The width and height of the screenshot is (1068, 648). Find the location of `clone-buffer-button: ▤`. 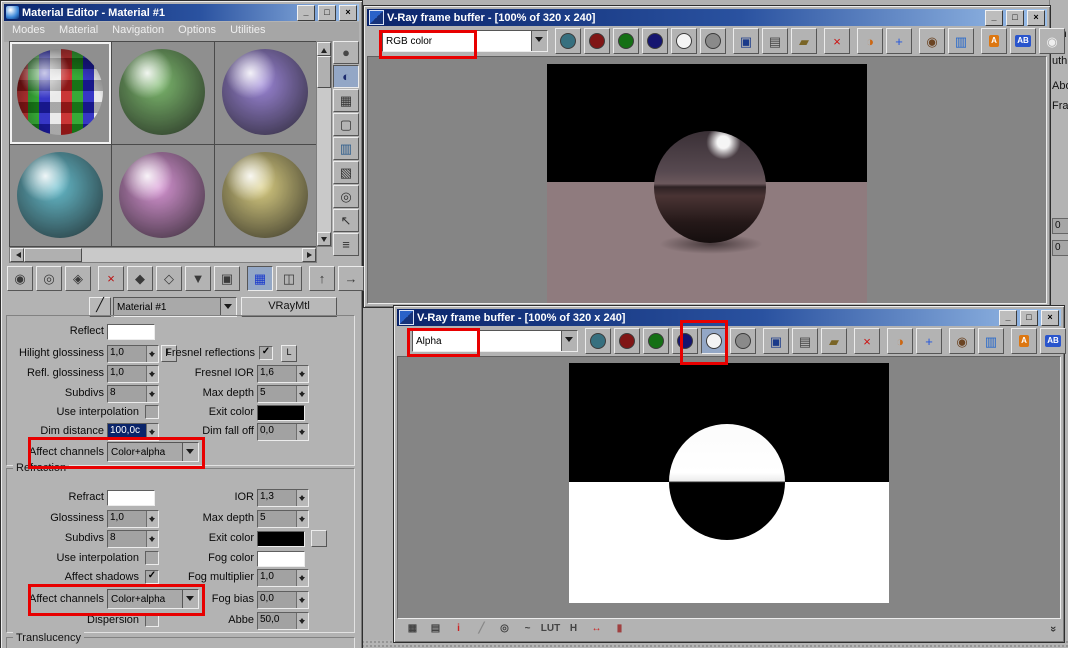

clone-buffer-button: ▤ is located at coordinates (775, 41).